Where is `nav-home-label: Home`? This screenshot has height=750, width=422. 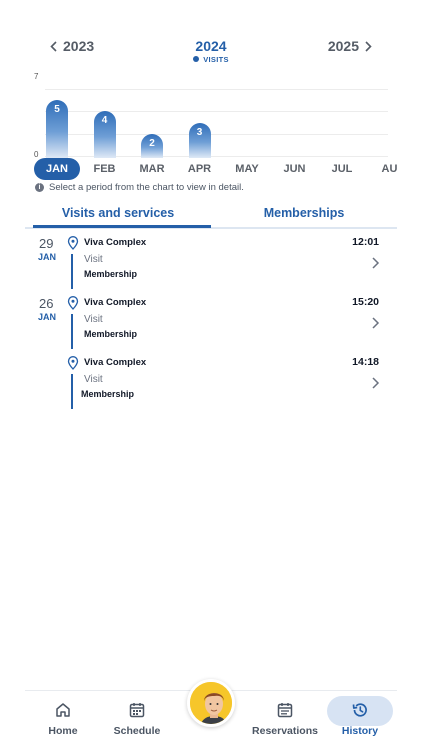
nav-home-label: Home is located at coordinates (63, 731).